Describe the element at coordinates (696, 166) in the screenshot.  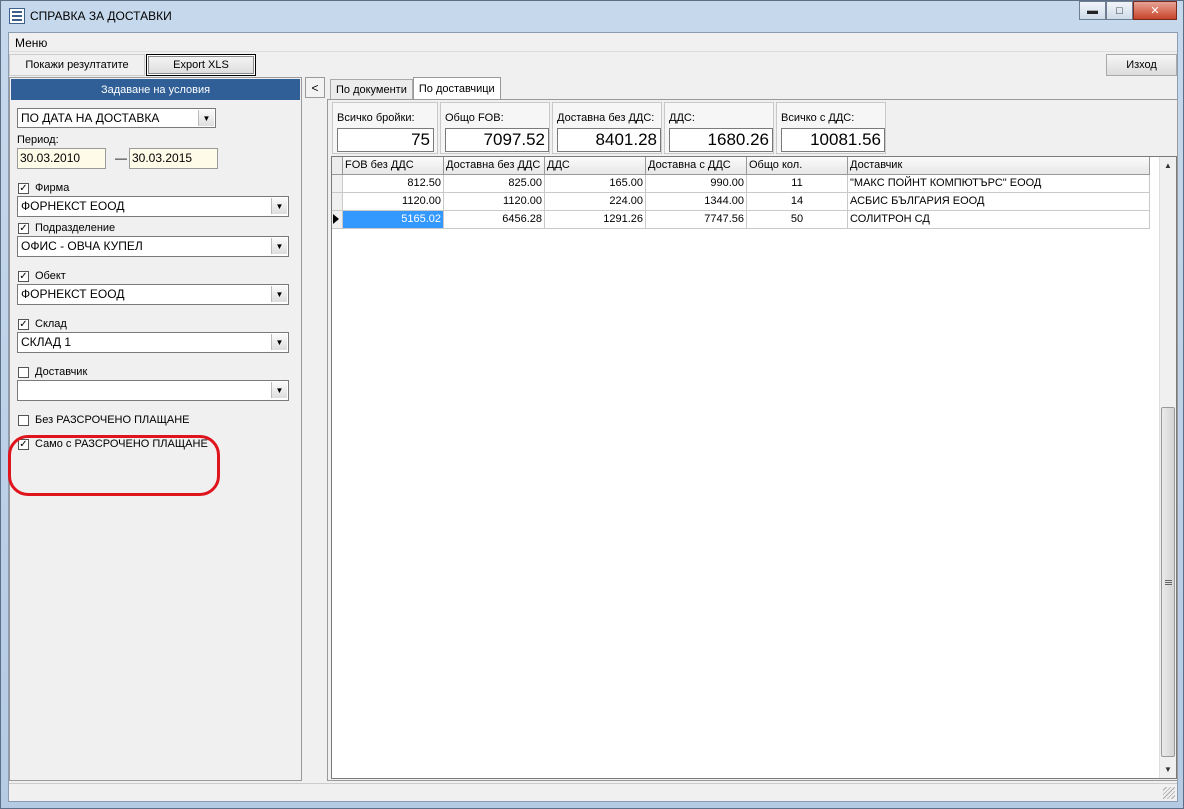
I see `column-header: Доставна с ДДС` at that location.